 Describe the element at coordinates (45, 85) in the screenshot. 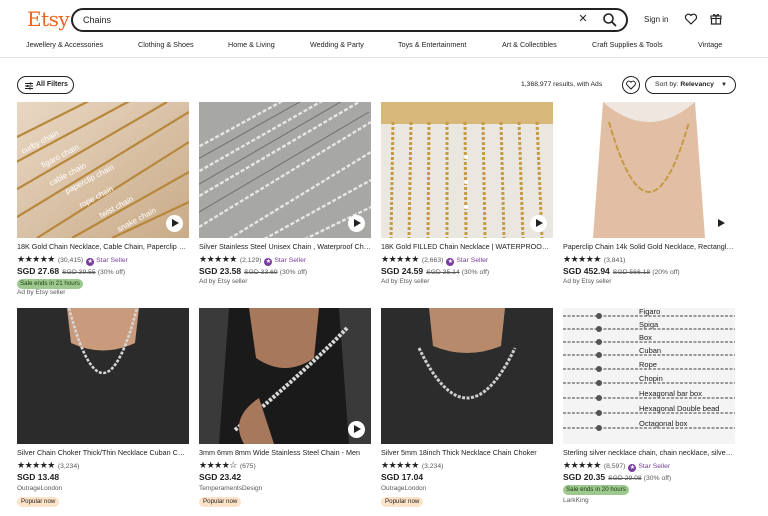

I see `all-filters-button: All Filters` at that location.